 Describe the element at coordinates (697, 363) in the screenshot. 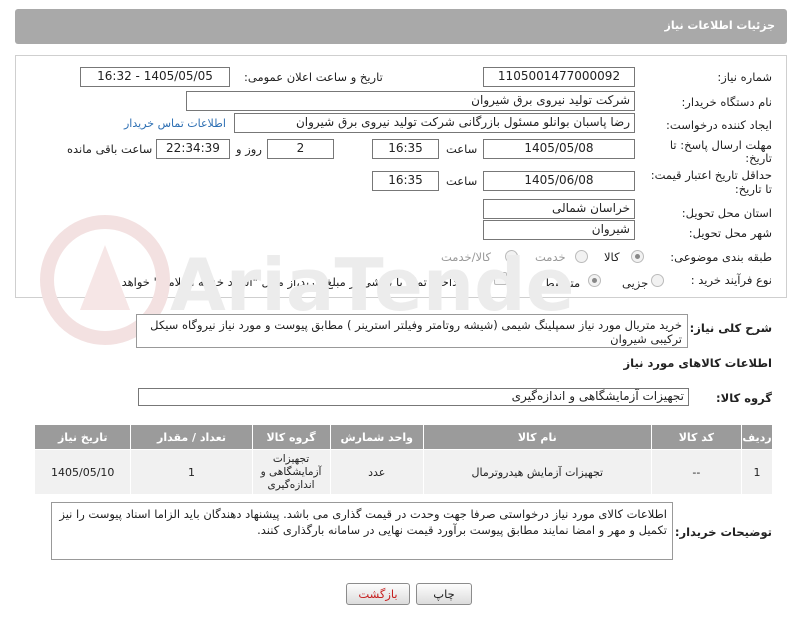

I see `goods-section-title: اطلاعات کالاهای مورد نیاز` at that location.